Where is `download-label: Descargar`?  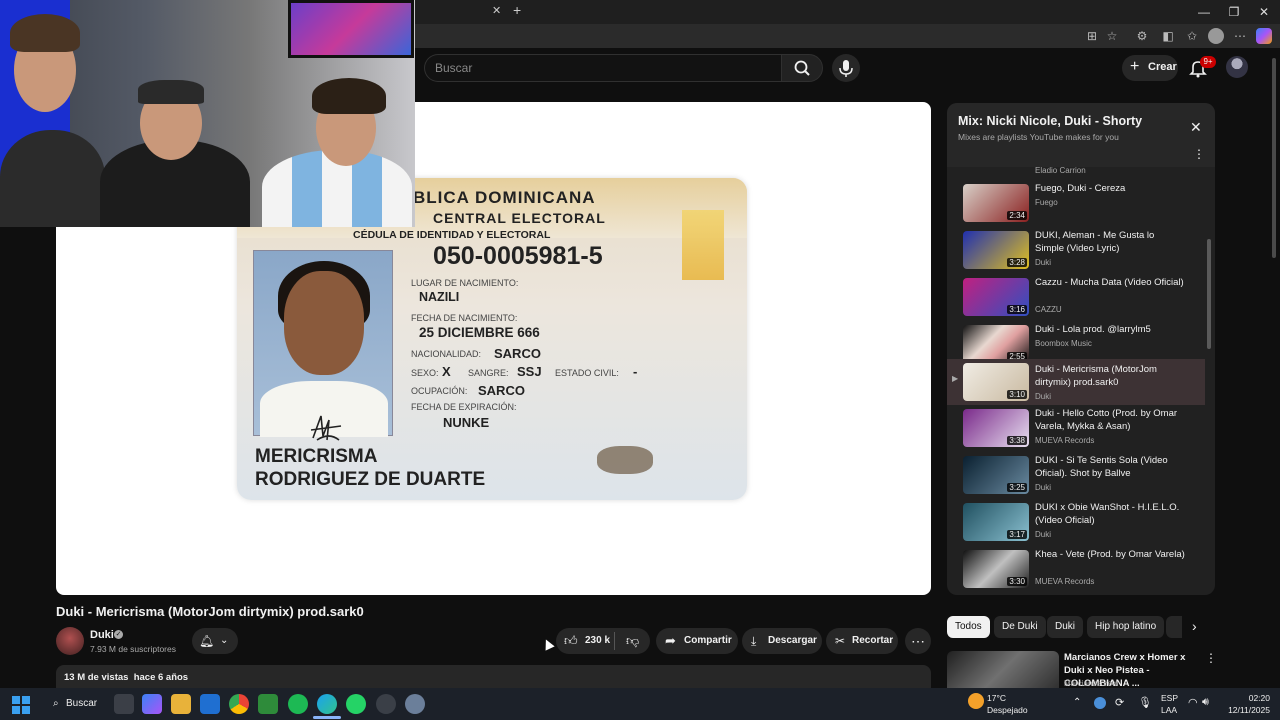
download-label: Descargar is located at coordinates (792, 640).